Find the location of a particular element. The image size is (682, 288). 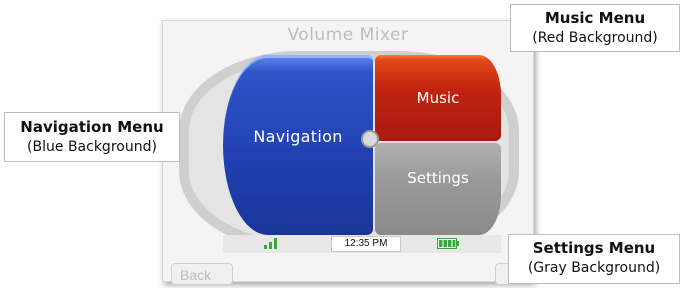

status-bar: 12:35 PM is located at coordinates (362, 244).